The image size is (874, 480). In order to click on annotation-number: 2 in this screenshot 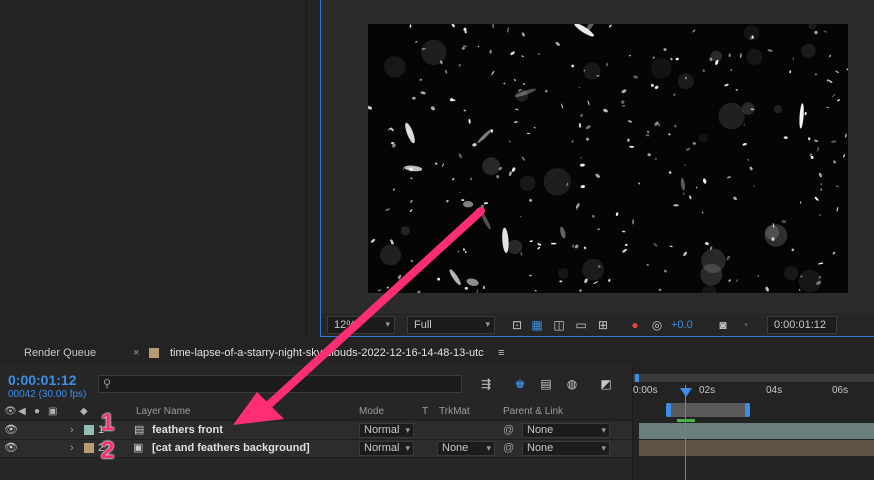, I will do `click(108, 450)`.